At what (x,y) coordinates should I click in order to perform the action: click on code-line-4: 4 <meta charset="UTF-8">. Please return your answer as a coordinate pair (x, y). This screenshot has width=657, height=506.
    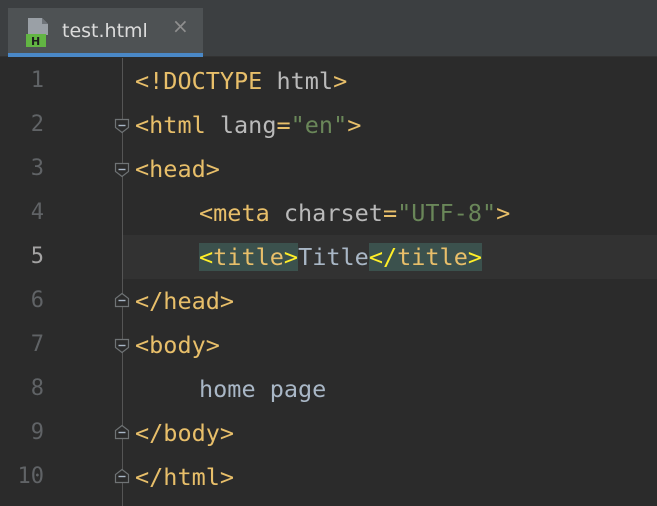
    Looking at the image, I should click on (328, 213).